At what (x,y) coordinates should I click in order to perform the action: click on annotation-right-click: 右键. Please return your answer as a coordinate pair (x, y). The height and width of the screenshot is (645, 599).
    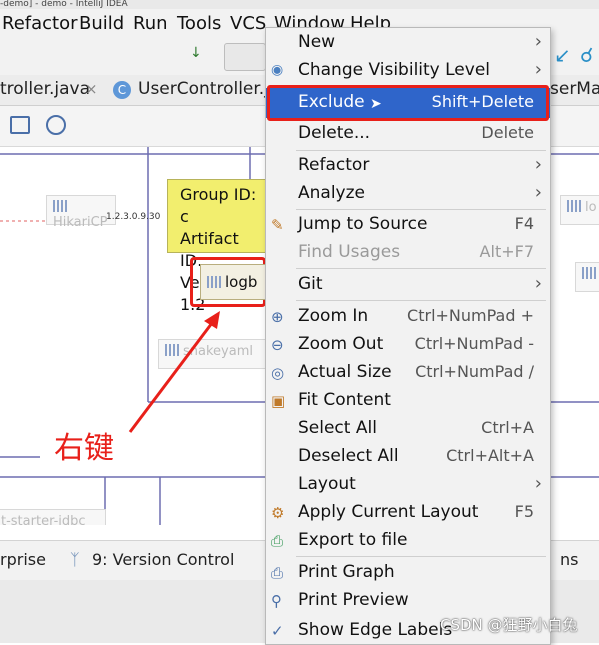
    Looking at the image, I should click on (84, 448).